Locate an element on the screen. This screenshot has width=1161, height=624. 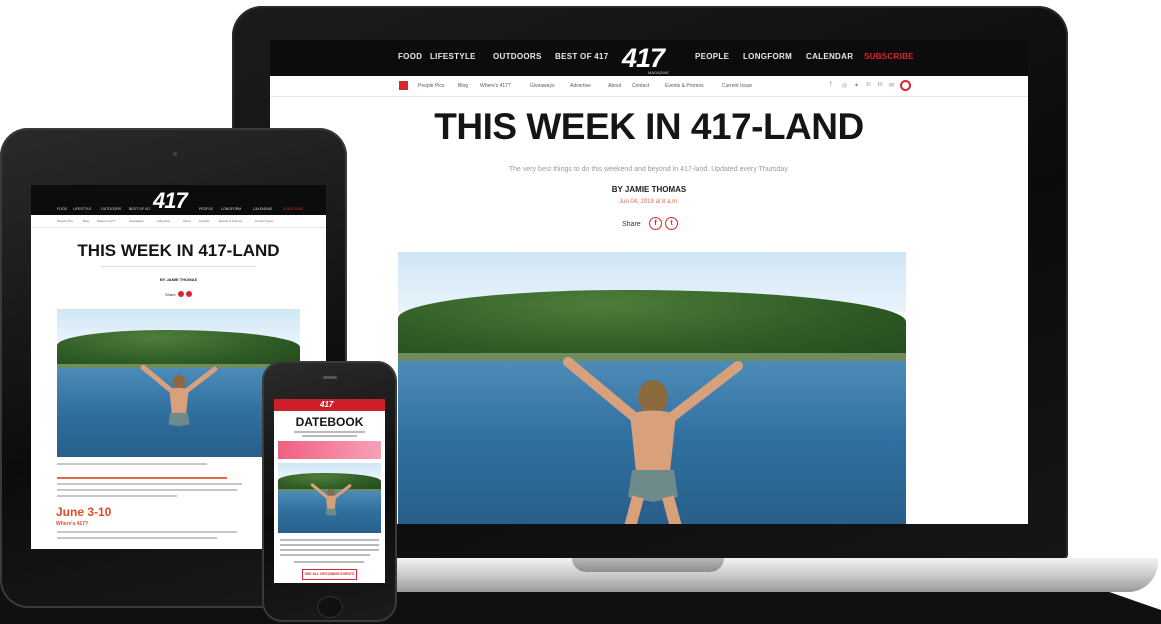
tablet-subnav-about: About is located at coordinates (187, 221).